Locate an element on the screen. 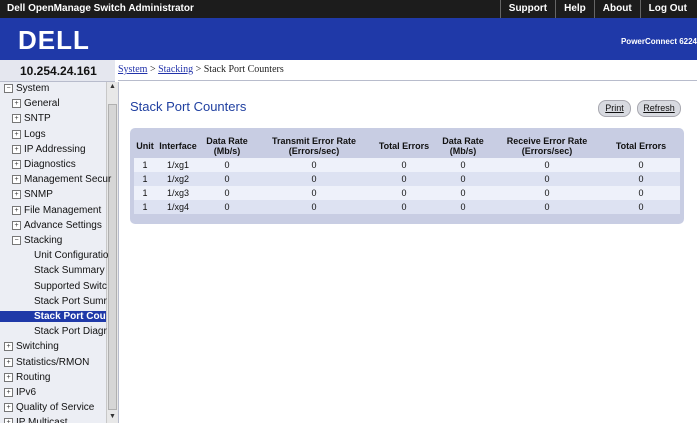 This screenshot has height=423, width=697. column-header: Interface is located at coordinates (178, 145).